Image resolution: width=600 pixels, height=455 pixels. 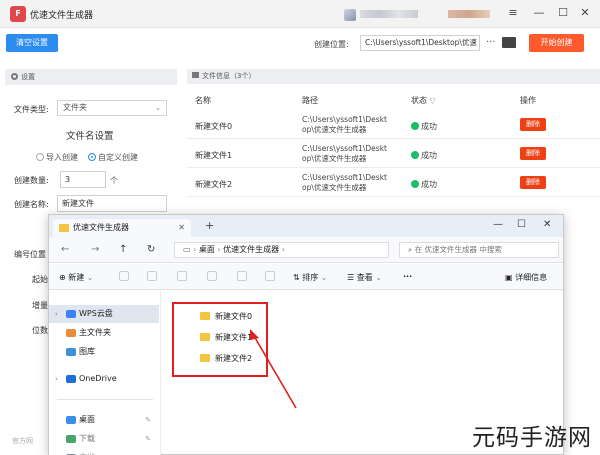 I want to click on maximize-icon: ☐, so click(x=563, y=13).